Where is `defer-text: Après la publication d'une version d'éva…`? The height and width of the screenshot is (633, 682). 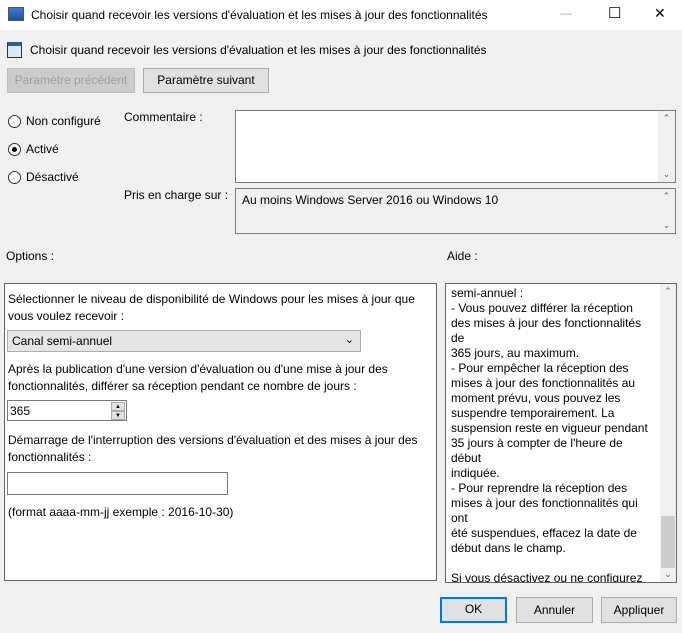
defer-text: Après la publication d'une version d'éva… is located at coordinates (198, 377).